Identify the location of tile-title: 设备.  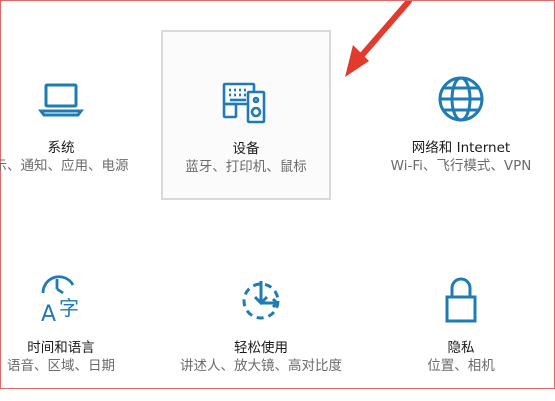
(246, 149).